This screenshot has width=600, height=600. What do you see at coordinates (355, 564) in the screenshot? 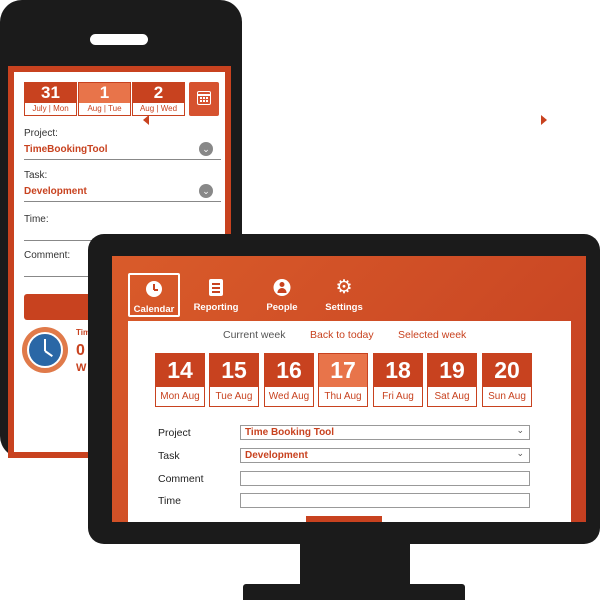
I see `monitor-neck` at bounding box center [355, 564].